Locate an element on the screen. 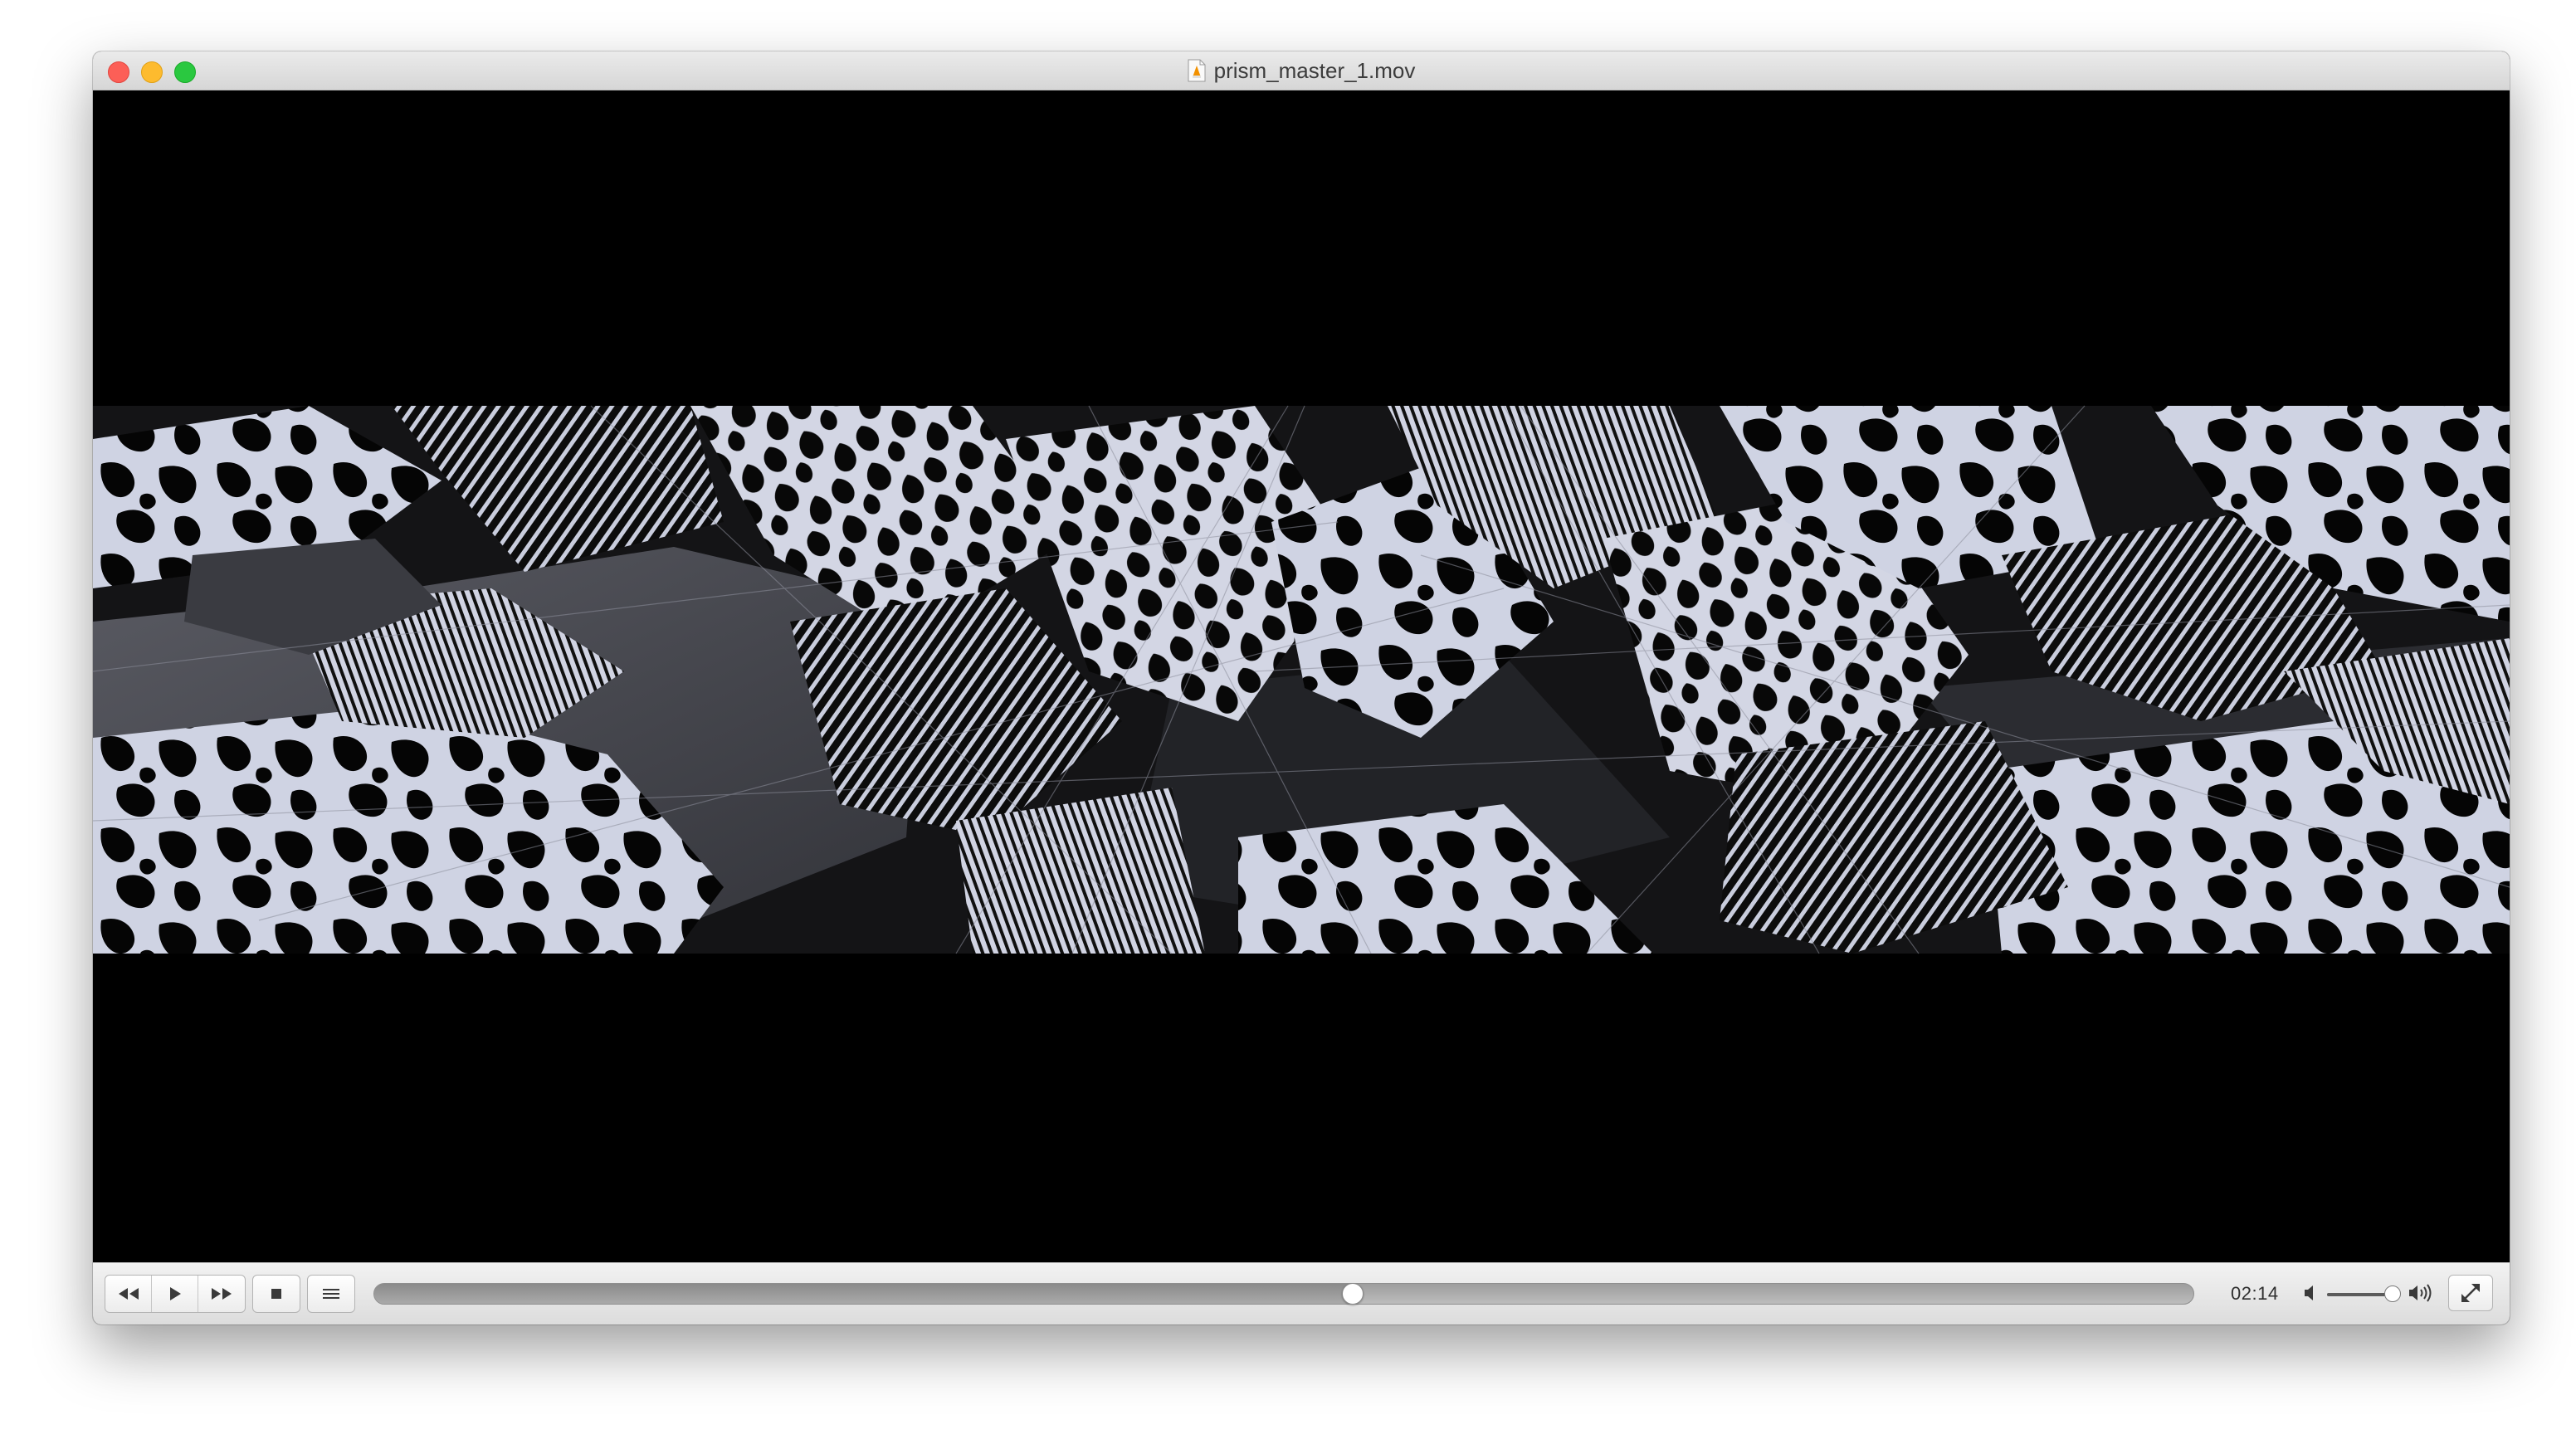 The width and height of the screenshot is (2576, 1444). volume-slider is located at coordinates (2364, 1293).